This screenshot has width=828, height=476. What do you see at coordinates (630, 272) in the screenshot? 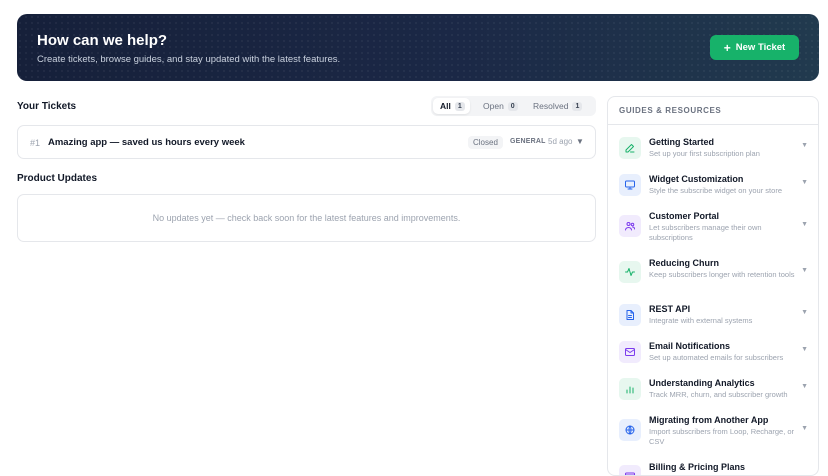
I see `activity-icon` at bounding box center [630, 272].